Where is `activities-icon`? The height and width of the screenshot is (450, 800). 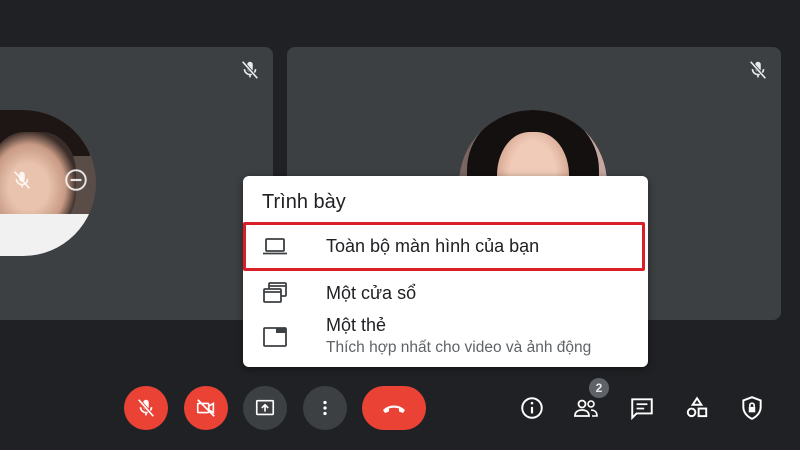 activities-icon is located at coordinates (697, 407).